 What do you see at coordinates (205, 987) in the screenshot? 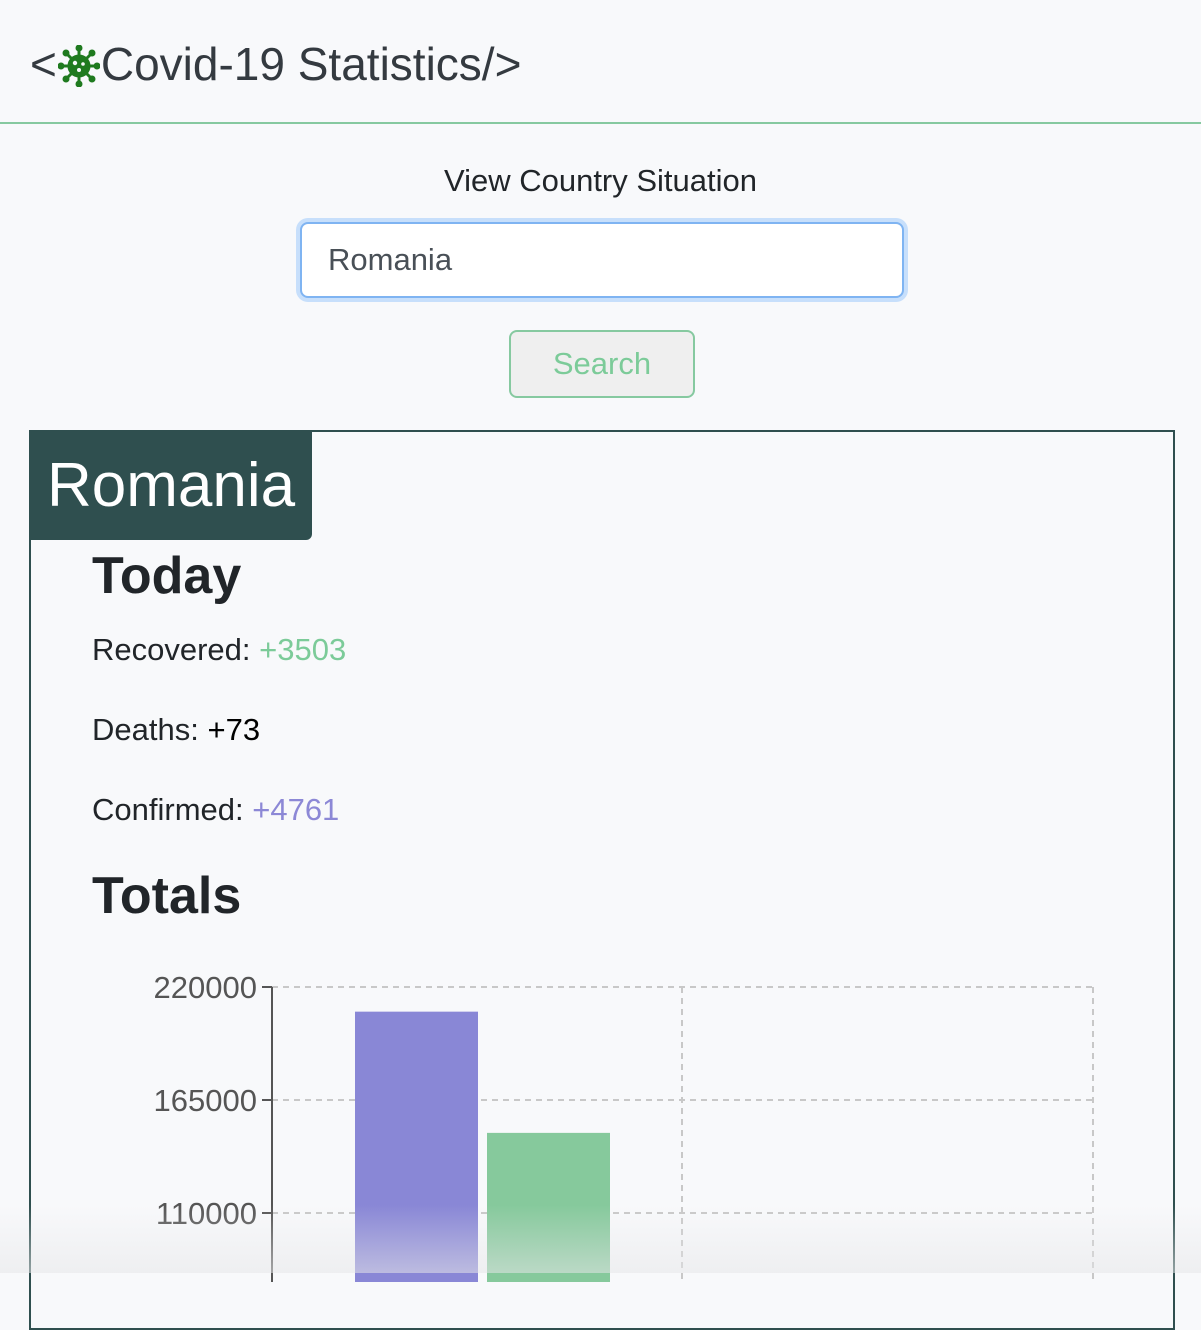
I see `y-tick-label: 220000` at bounding box center [205, 987].